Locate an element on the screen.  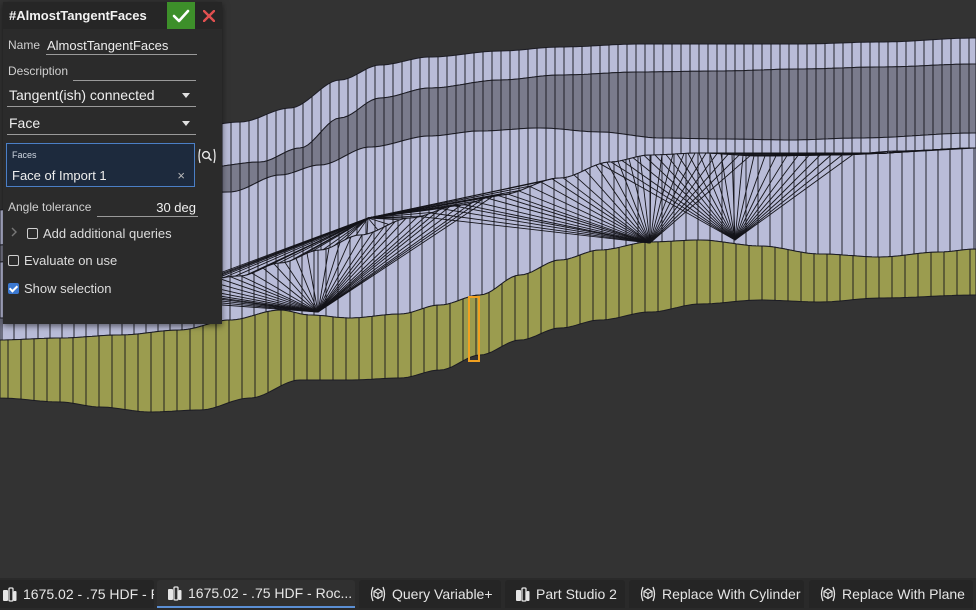
show-selection-checkbox is located at coordinates (13, 288).